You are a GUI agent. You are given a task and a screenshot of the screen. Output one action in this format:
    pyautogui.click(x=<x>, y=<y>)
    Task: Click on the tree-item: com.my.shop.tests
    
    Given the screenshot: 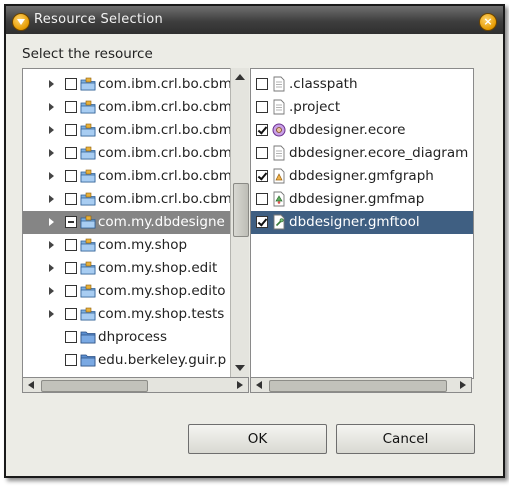 What is the action you would take?
    pyautogui.click(x=134, y=314)
    